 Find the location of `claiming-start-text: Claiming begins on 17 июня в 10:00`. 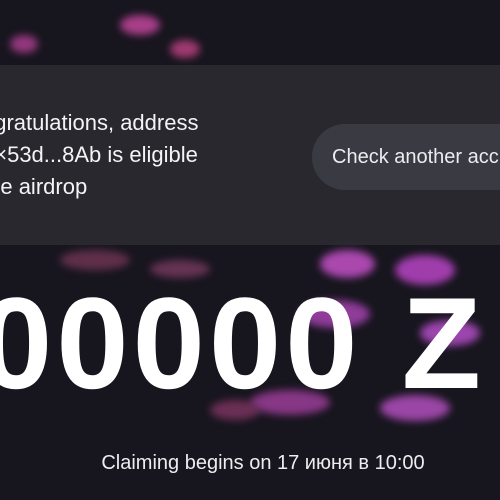

claiming-start-text: Claiming begins on 17 июня в 10:00 is located at coordinates (263, 463).